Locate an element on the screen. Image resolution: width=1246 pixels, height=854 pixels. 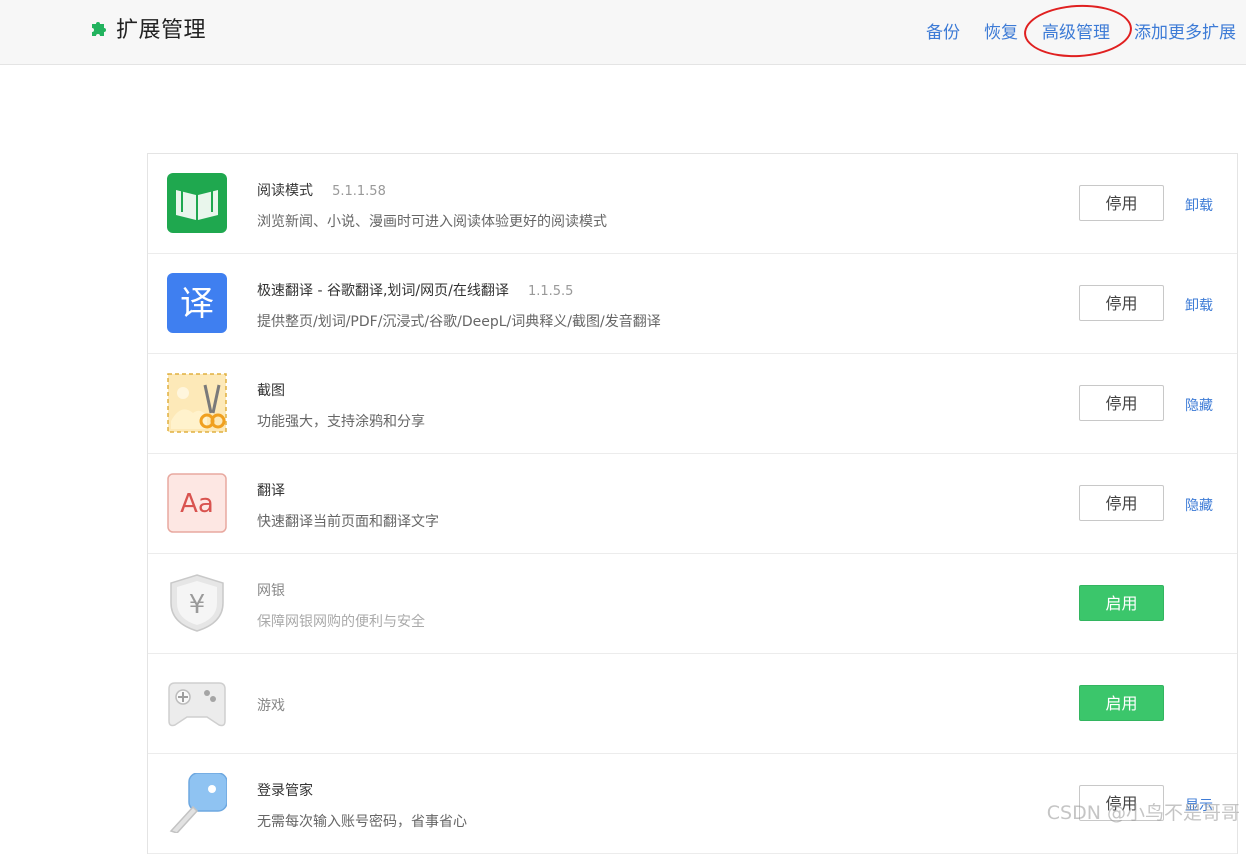
key-icon is located at coordinates (198, 803).